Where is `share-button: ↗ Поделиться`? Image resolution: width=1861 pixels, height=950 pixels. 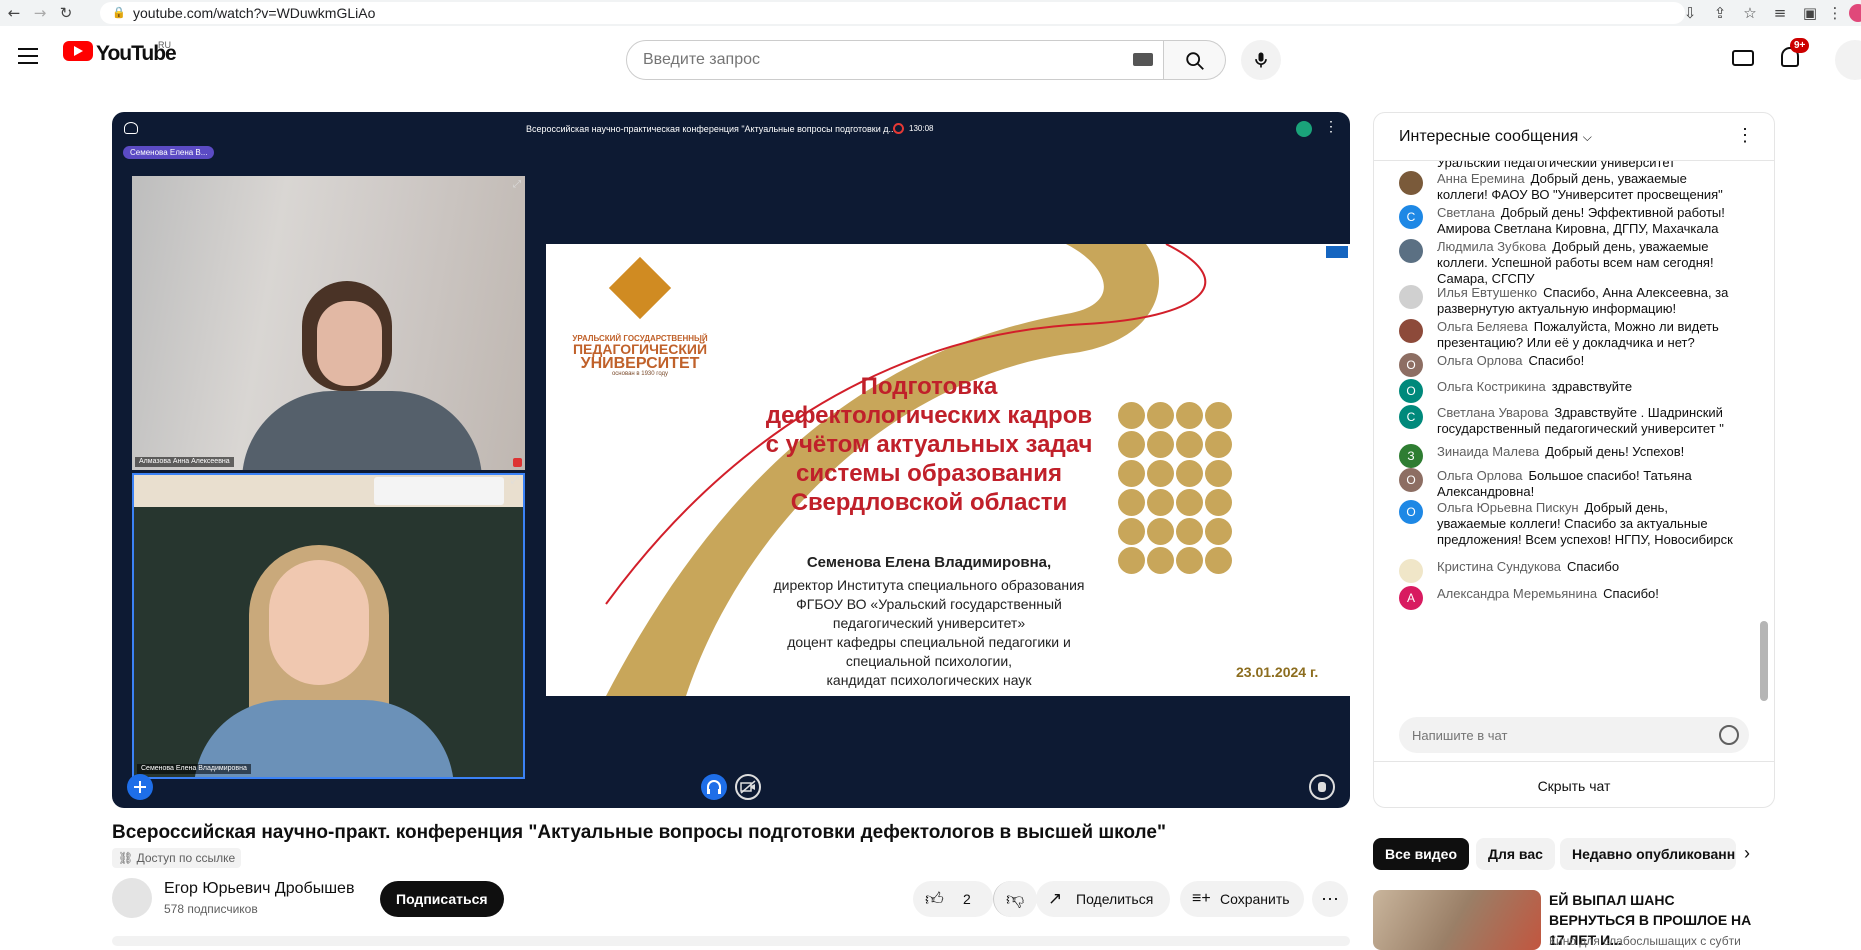 share-button: ↗ Поделиться is located at coordinates (1103, 899).